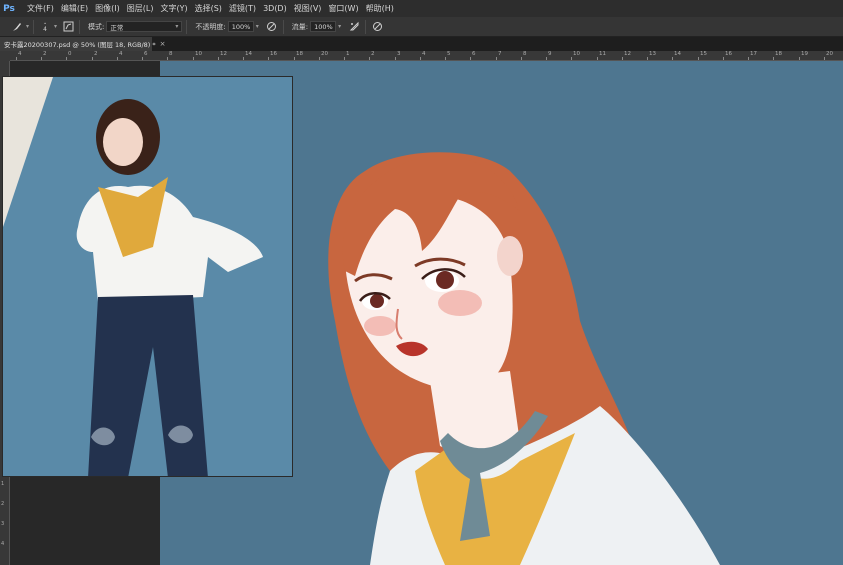 The width and height of the screenshot is (843, 565). Describe the element at coordinates (324, 54) in the screenshot. I see `ruler-tick-label: 20` at that location.